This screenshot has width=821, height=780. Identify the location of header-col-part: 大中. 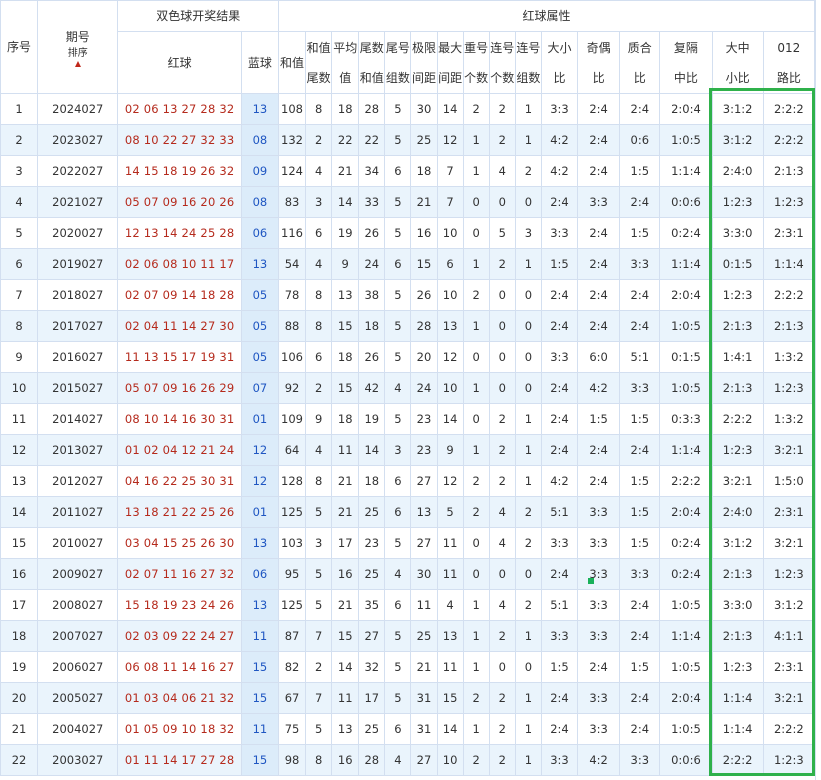
(737, 47).